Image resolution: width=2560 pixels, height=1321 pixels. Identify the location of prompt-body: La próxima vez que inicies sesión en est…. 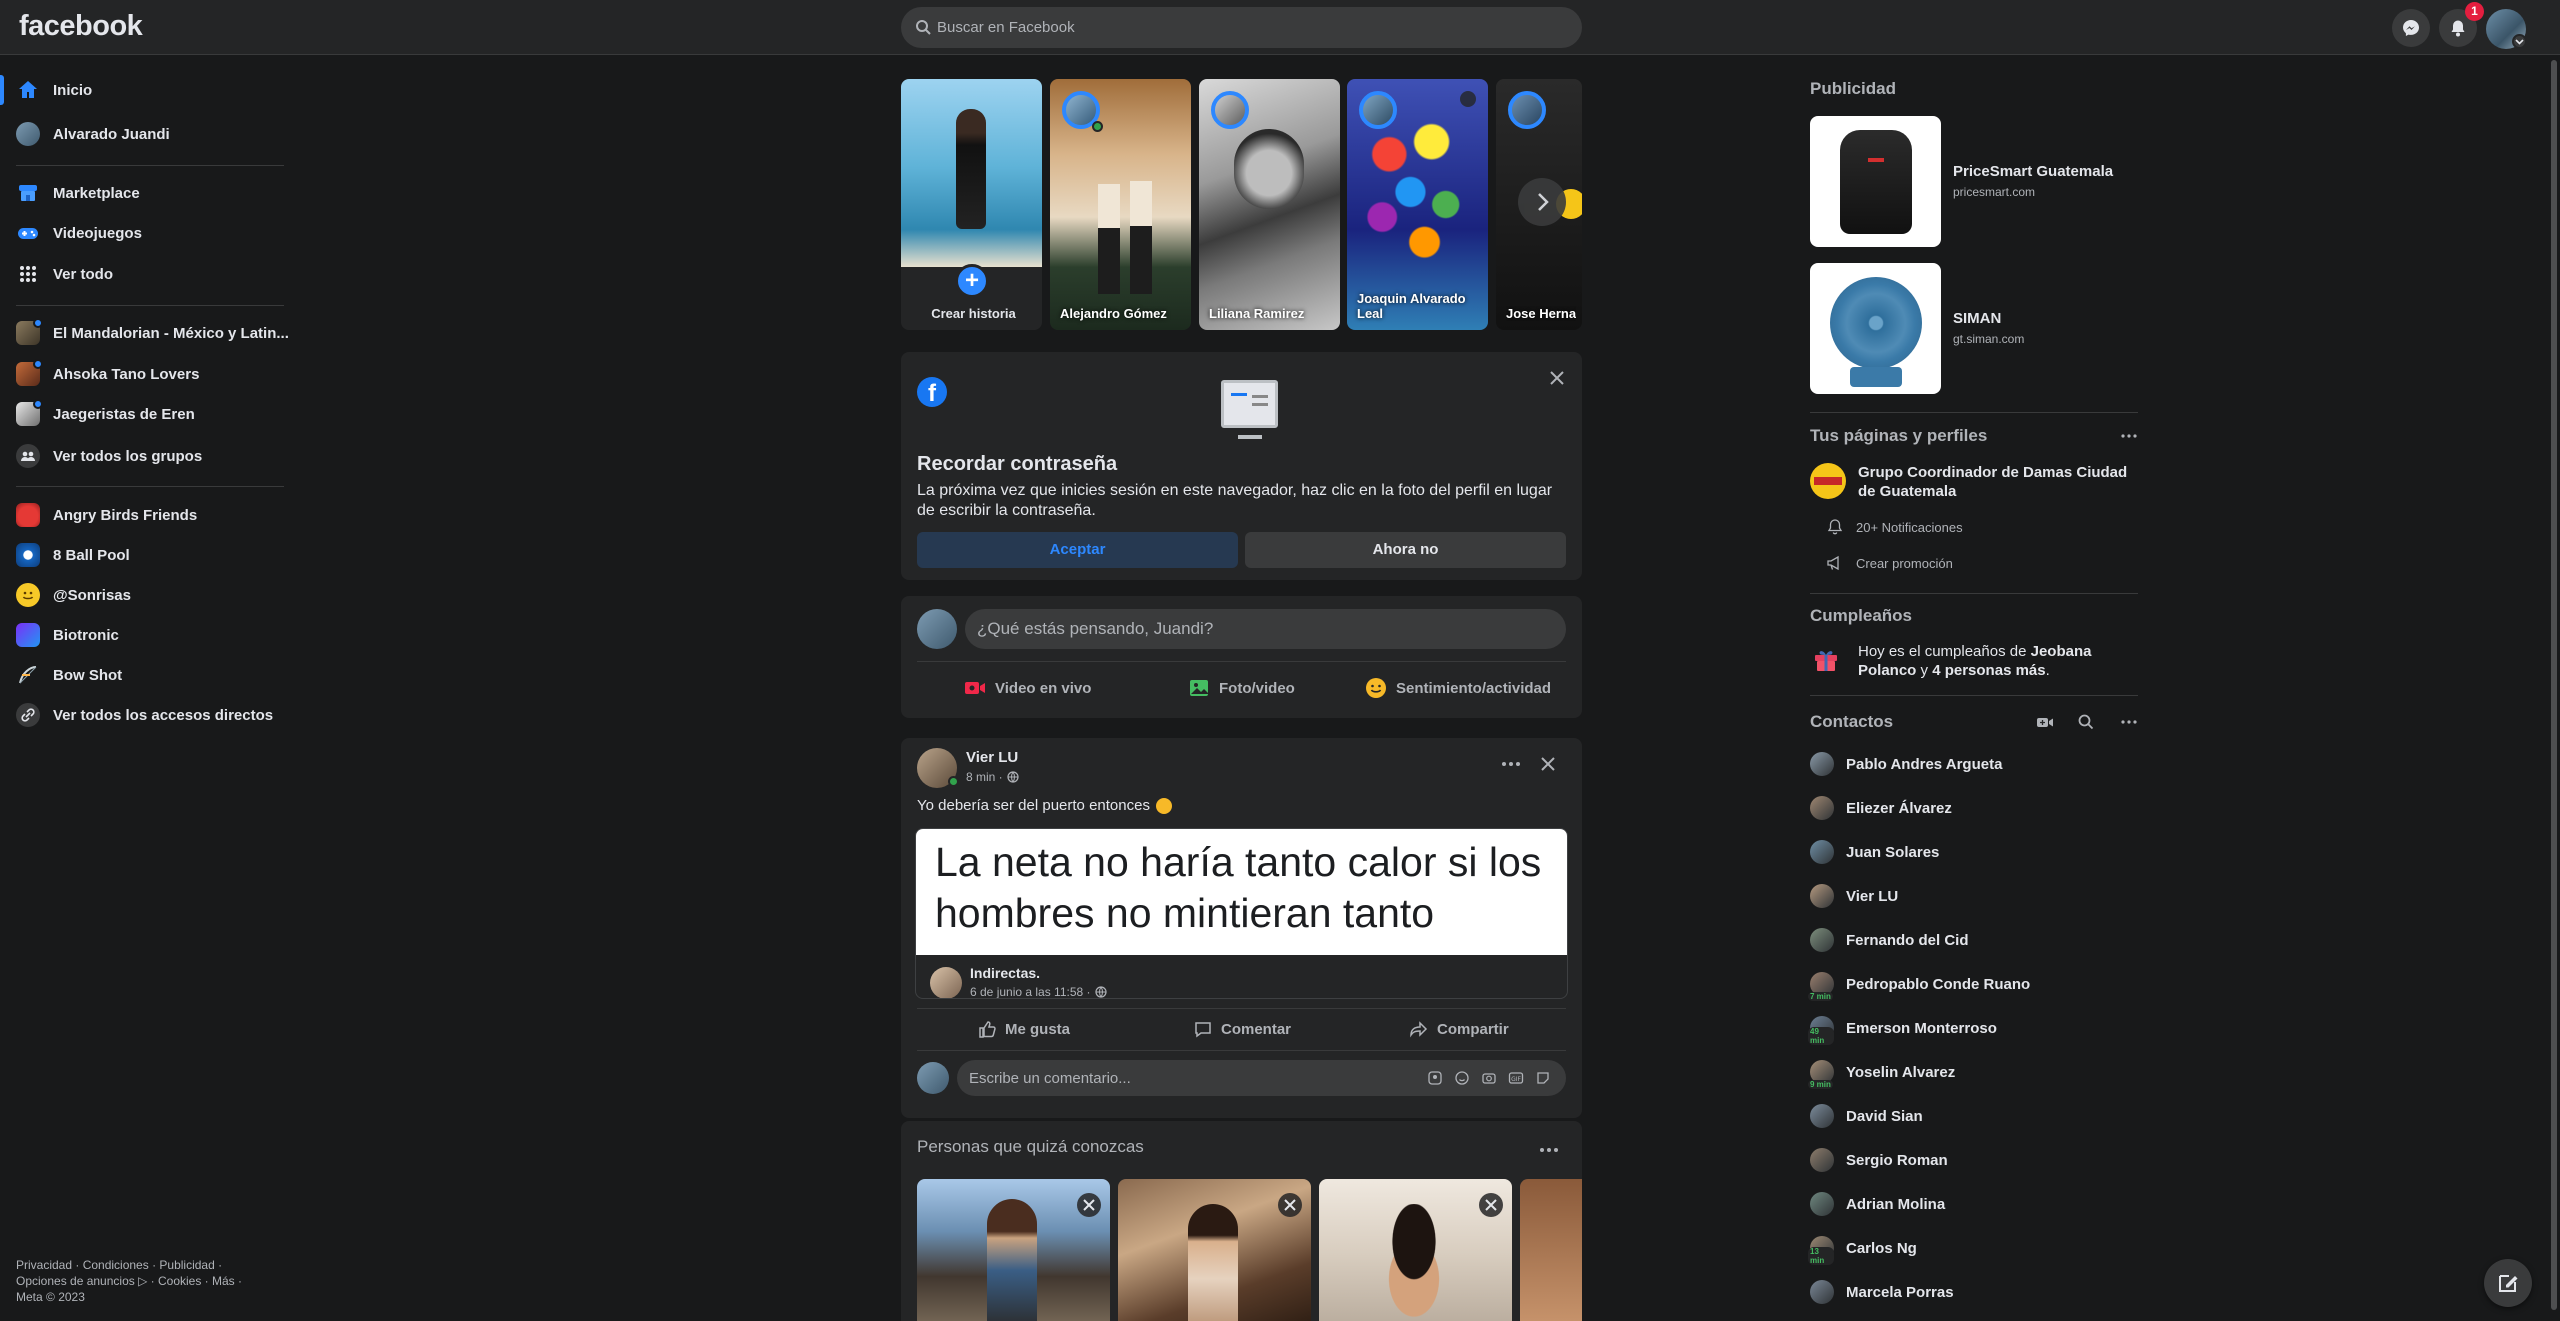
(1235, 500).